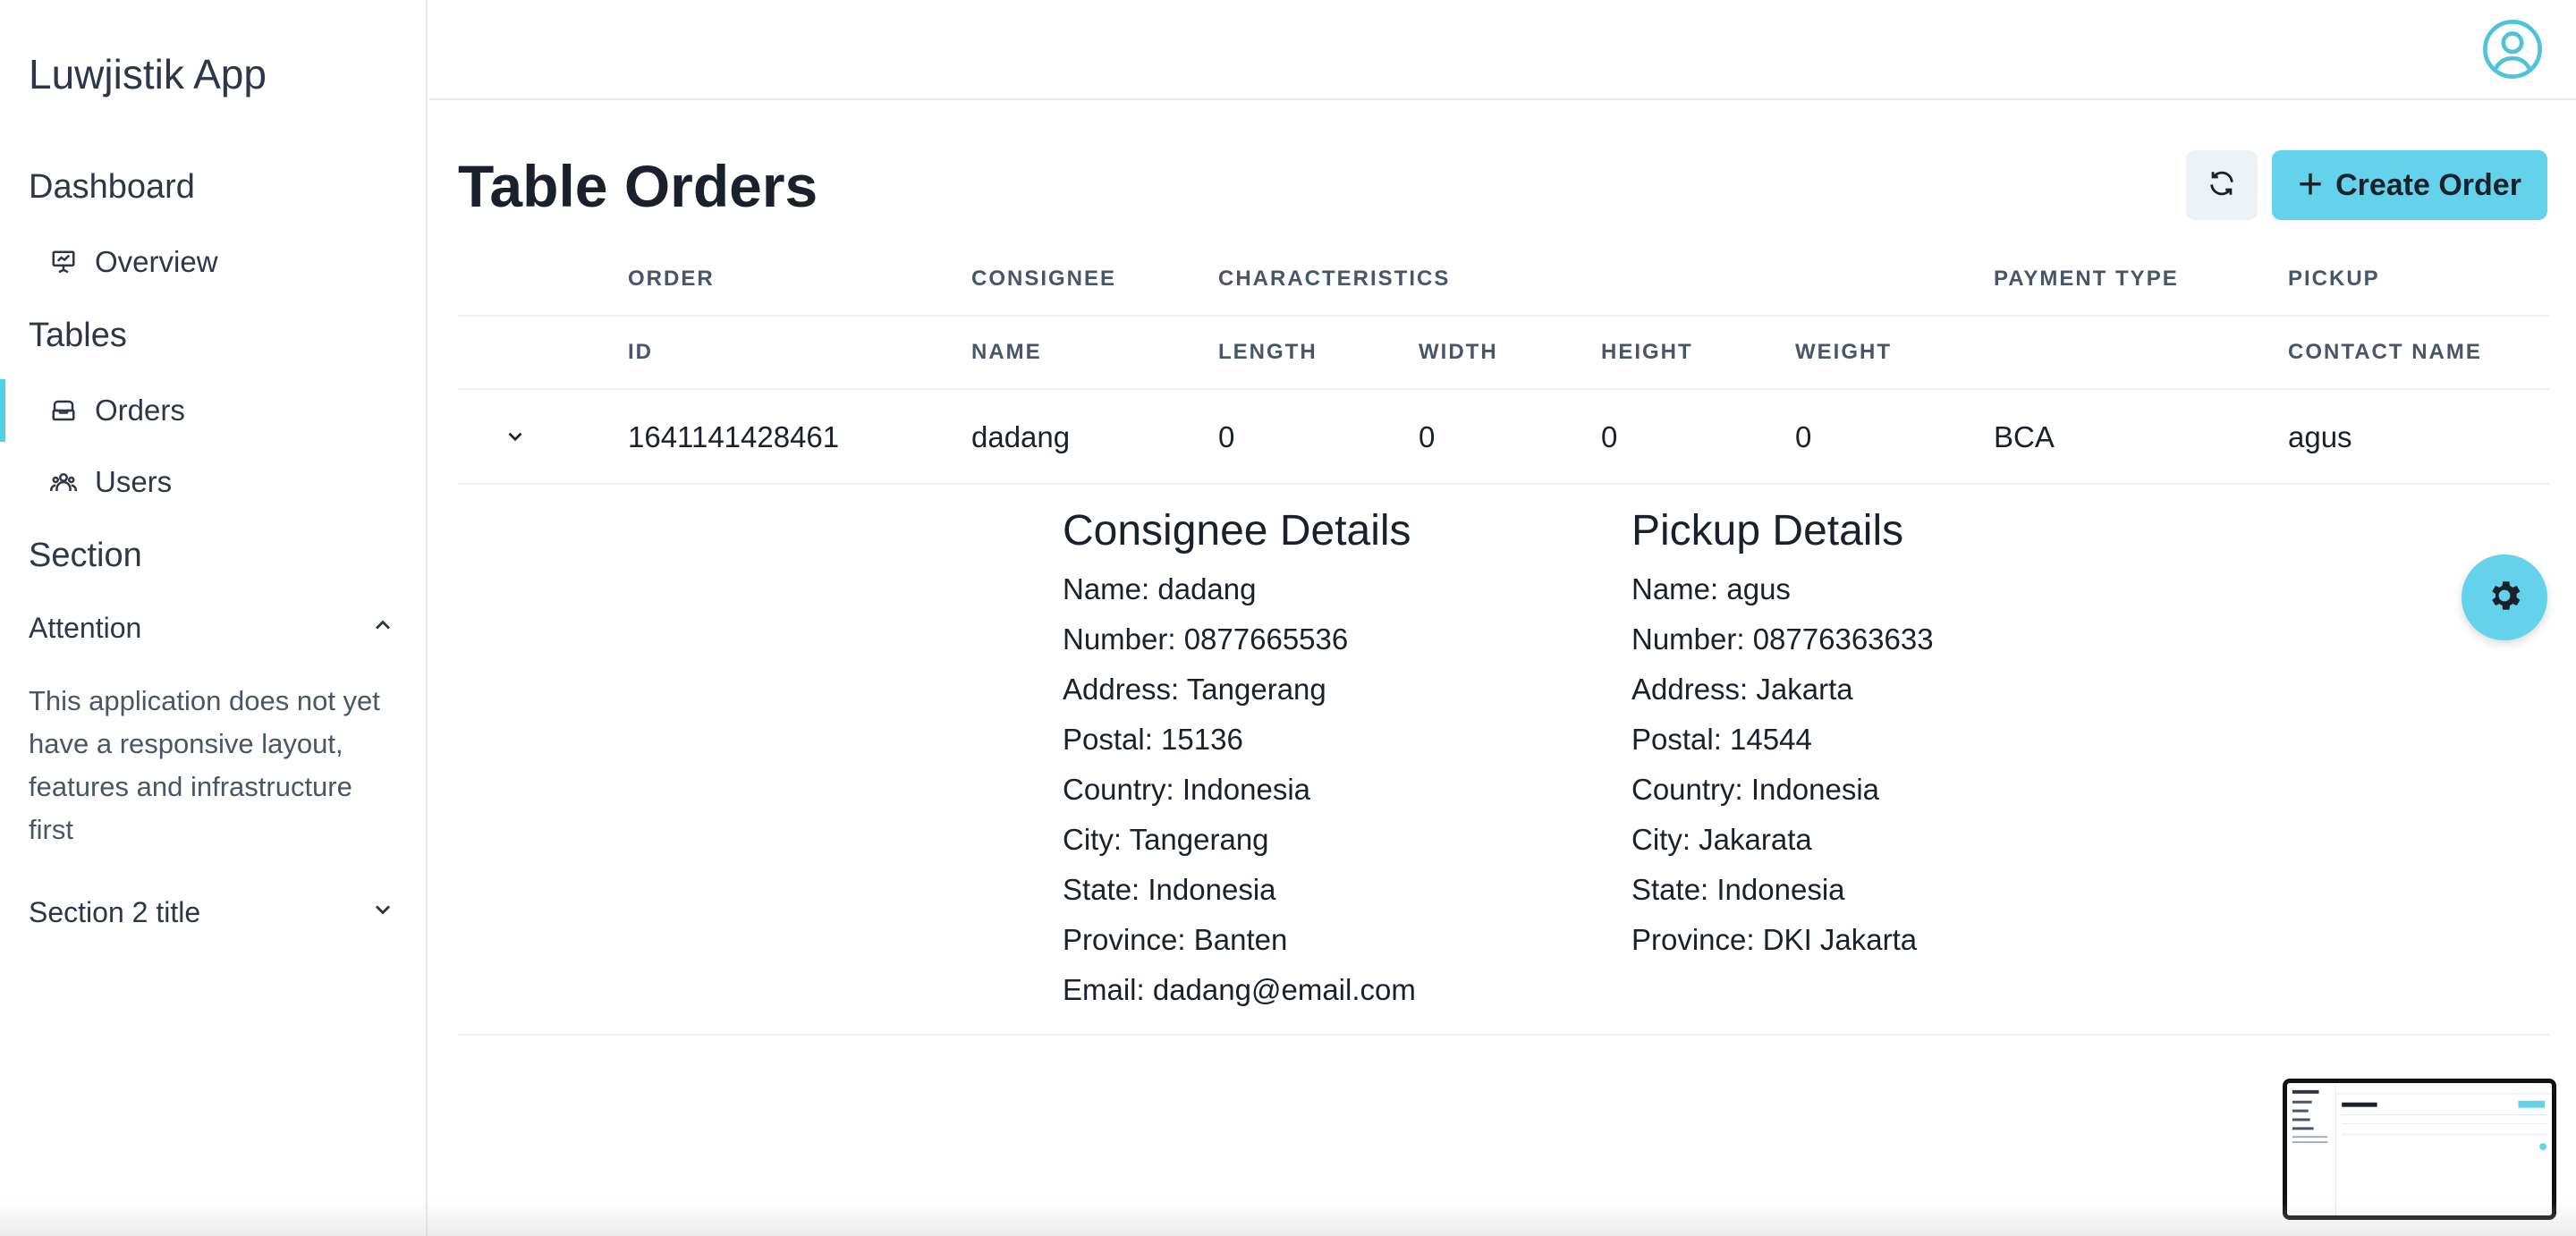 Image resolution: width=2576 pixels, height=1236 pixels. I want to click on sidebar-item-overview: Overview, so click(213, 262).